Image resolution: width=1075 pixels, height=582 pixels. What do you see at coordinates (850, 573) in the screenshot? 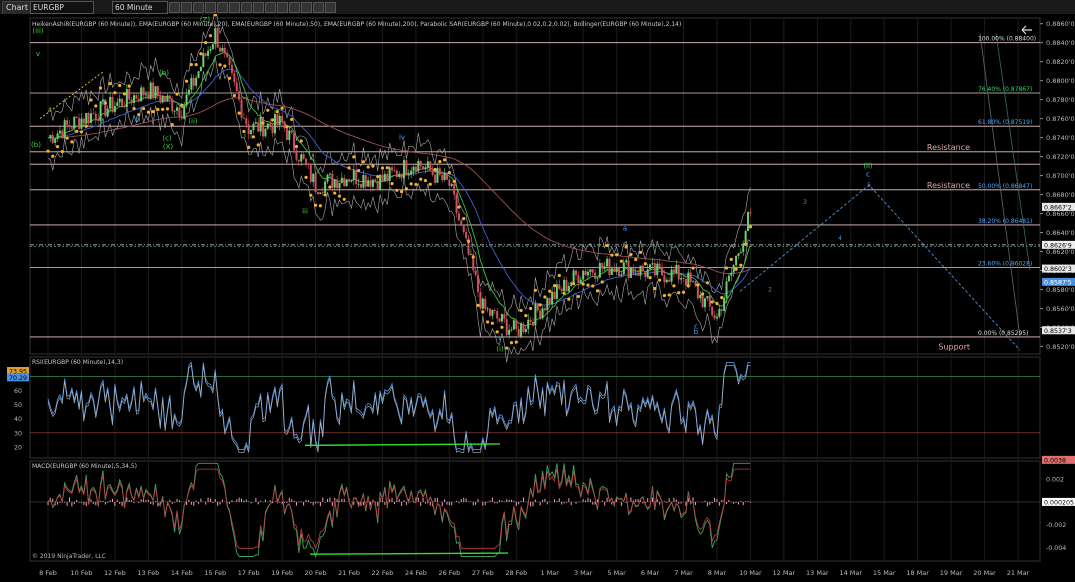
I see `x-tick-label: 14 Mar` at bounding box center [850, 573].